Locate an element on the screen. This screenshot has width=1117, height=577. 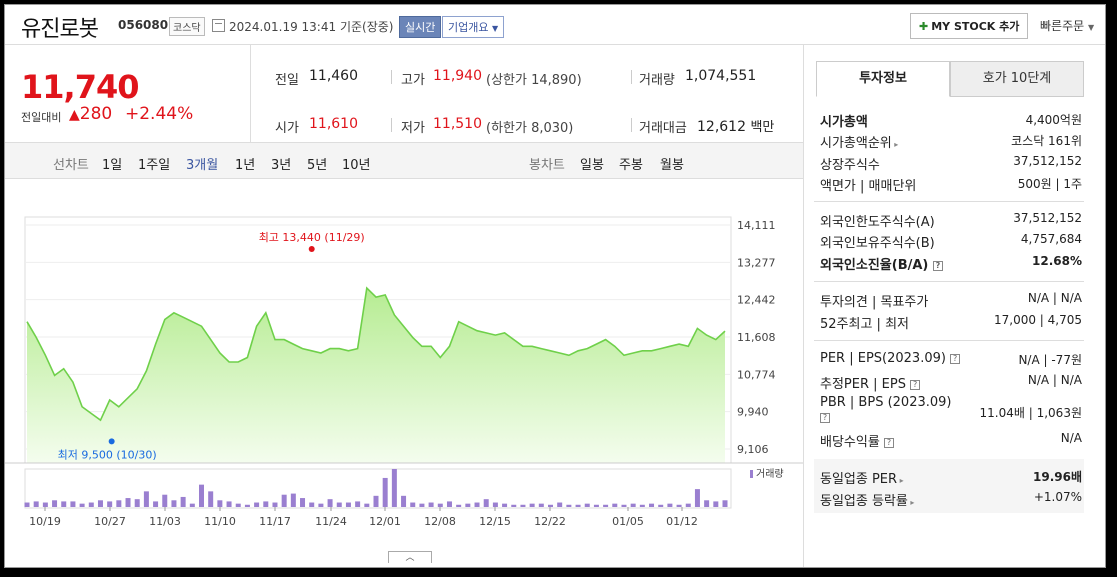
tab-1year: 1년 is located at coordinates (245, 163).